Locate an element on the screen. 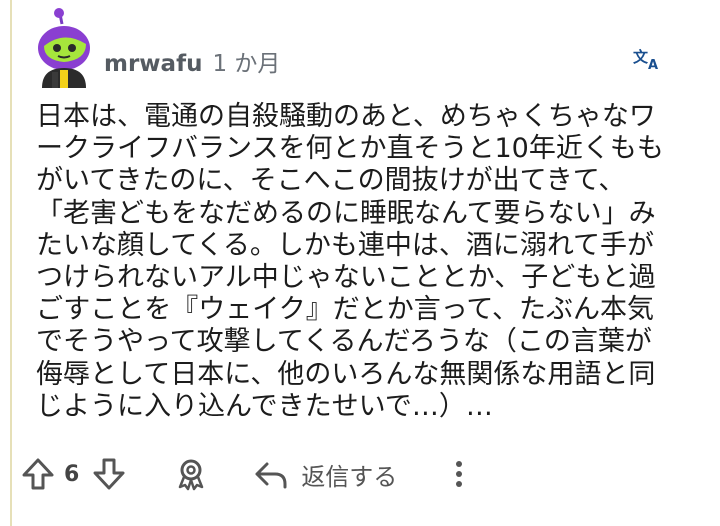 The image size is (720, 526). upvote-arrow-icon is located at coordinates (38, 474).